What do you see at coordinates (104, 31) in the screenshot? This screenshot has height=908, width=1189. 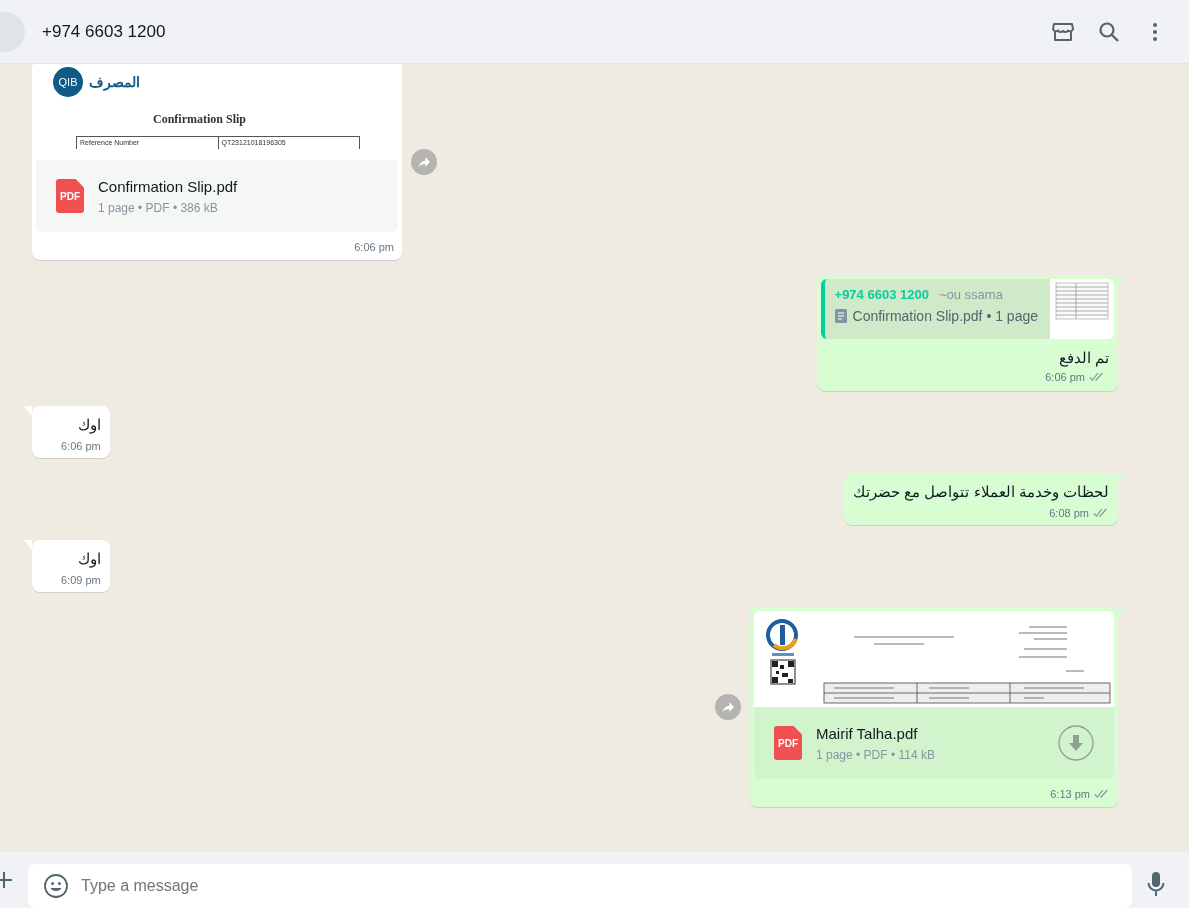 I see `contact-name: +974 6603 1200` at bounding box center [104, 31].